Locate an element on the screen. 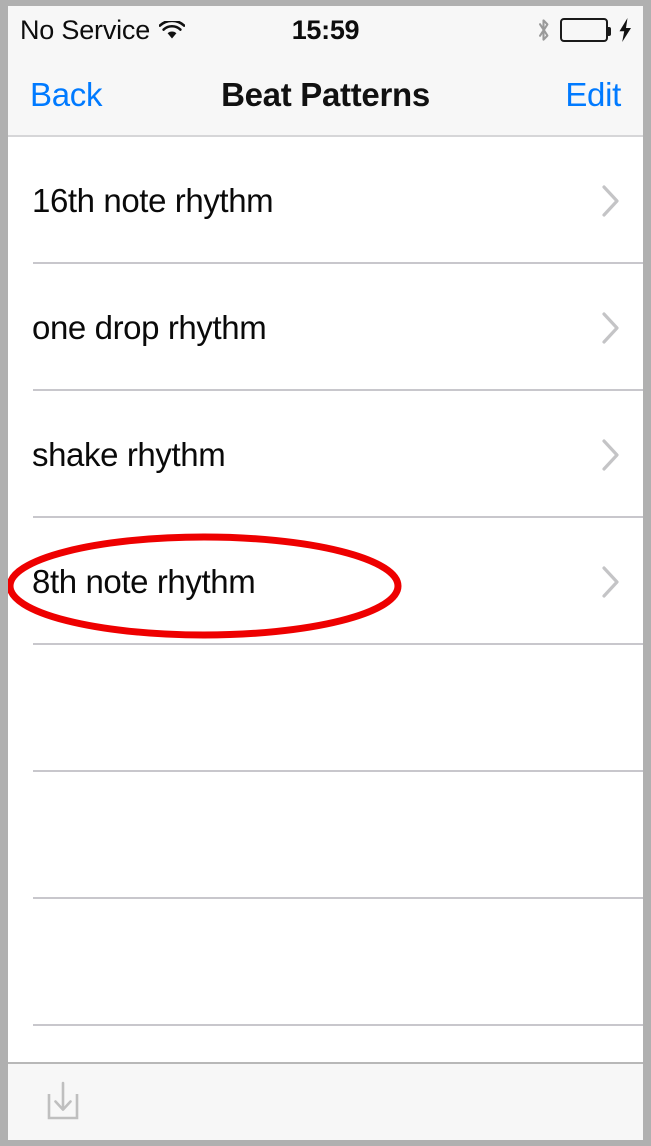  carrier-label: No Service is located at coordinates (85, 29).